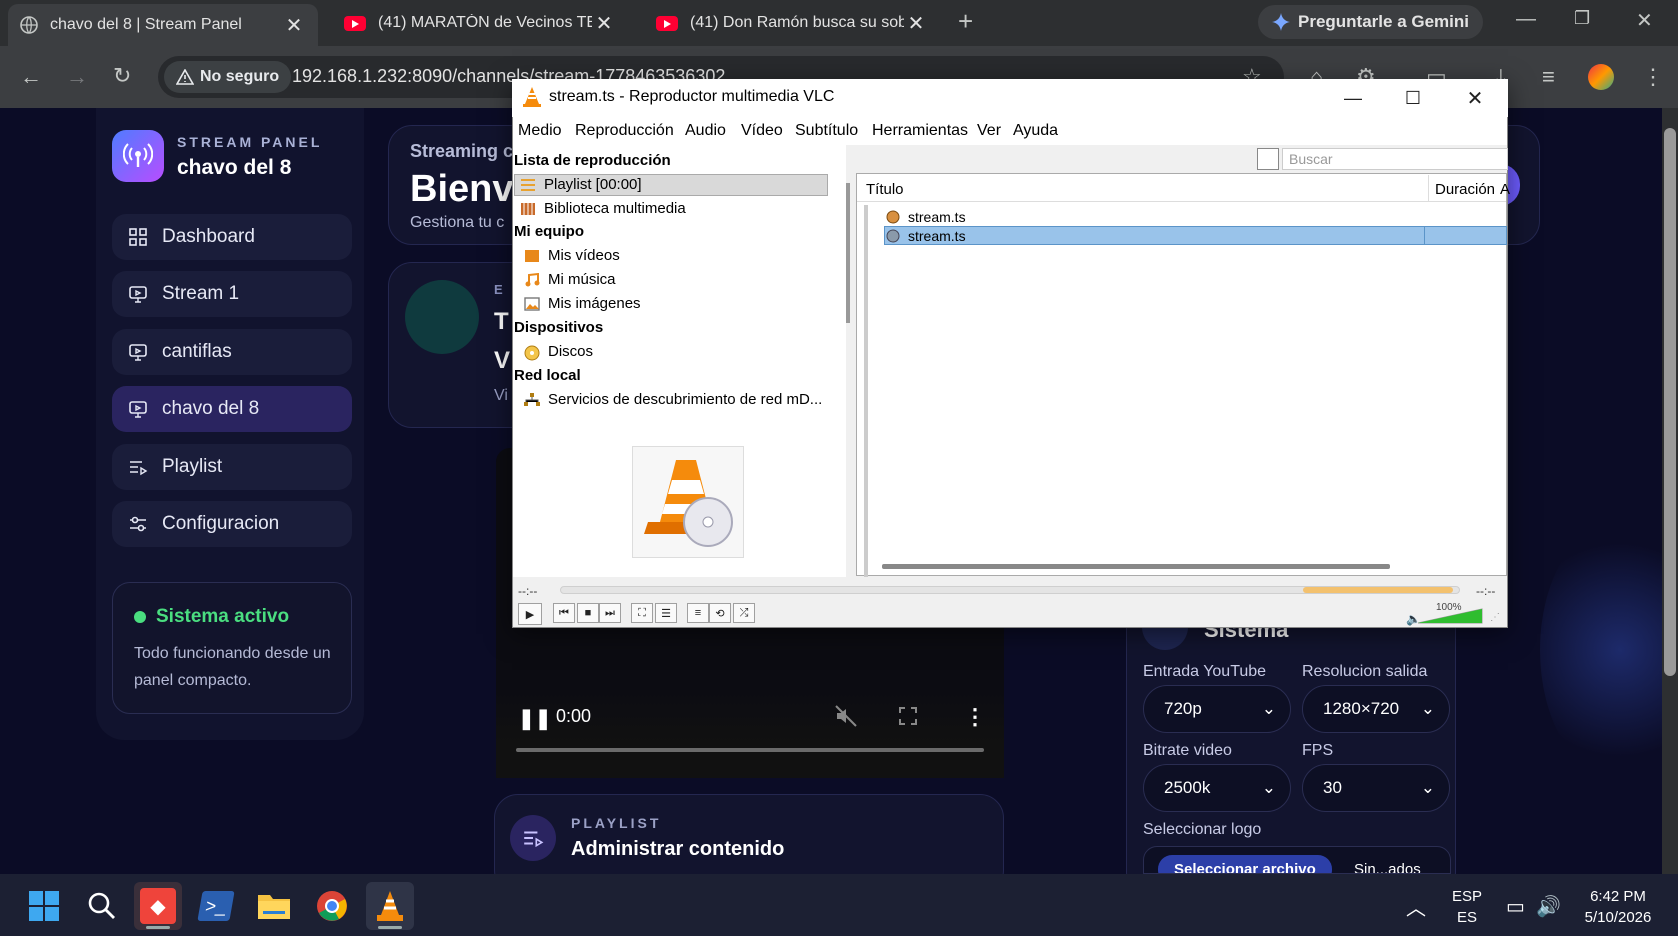 Image resolution: width=1678 pixels, height=936 pixels. What do you see at coordinates (462, 189) in the screenshot?
I see `header-title: Bienv` at bounding box center [462, 189].